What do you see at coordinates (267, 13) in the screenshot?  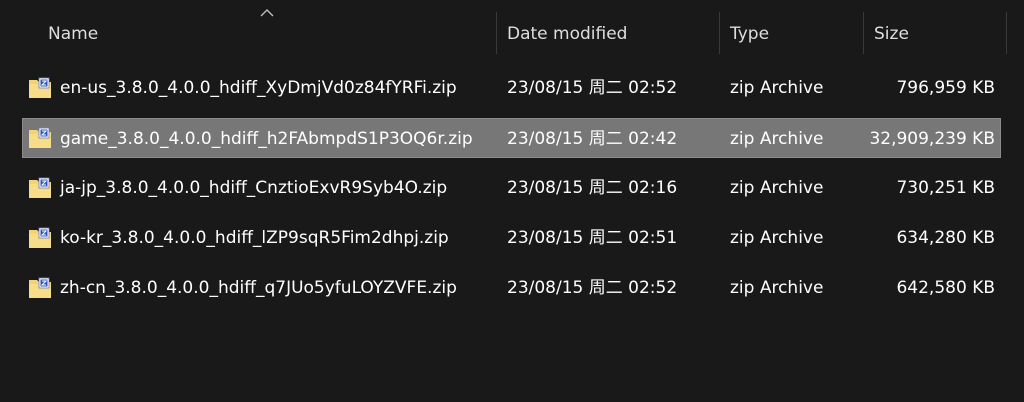 I see `sort-ascending-icon` at bounding box center [267, 13].